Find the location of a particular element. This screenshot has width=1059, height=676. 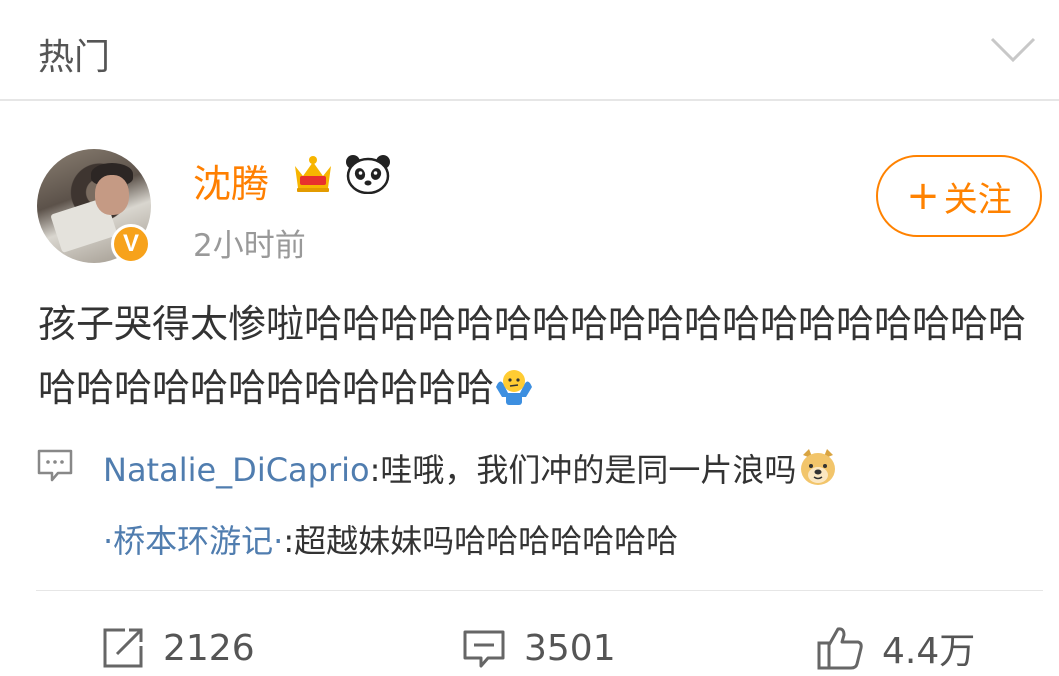

comment-text: 哇哦，我们冲的是同一片浪吗 is located at coordinates (588, 470).